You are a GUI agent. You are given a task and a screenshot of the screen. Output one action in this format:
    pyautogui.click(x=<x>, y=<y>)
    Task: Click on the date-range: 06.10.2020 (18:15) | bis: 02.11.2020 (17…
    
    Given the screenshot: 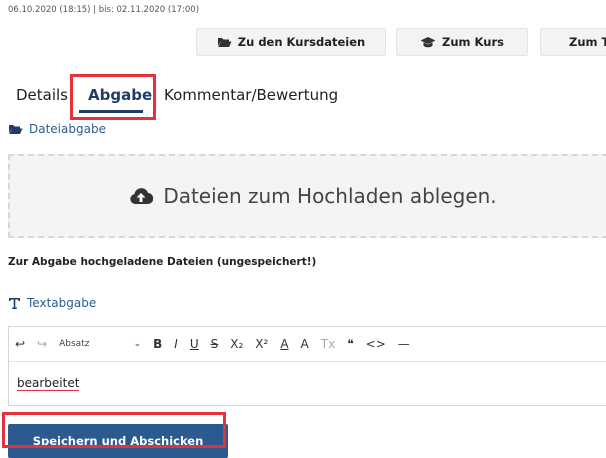 What is the action you would take?
    pyautogui.click(x=104, y=10)
    